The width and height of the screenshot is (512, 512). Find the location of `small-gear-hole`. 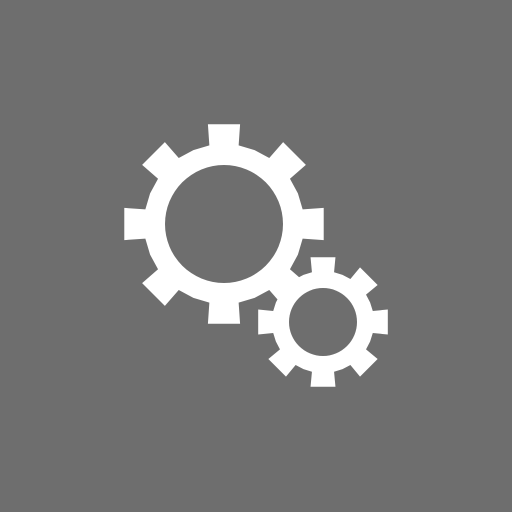

small-gear-hole is located at coordinates (323, 322).